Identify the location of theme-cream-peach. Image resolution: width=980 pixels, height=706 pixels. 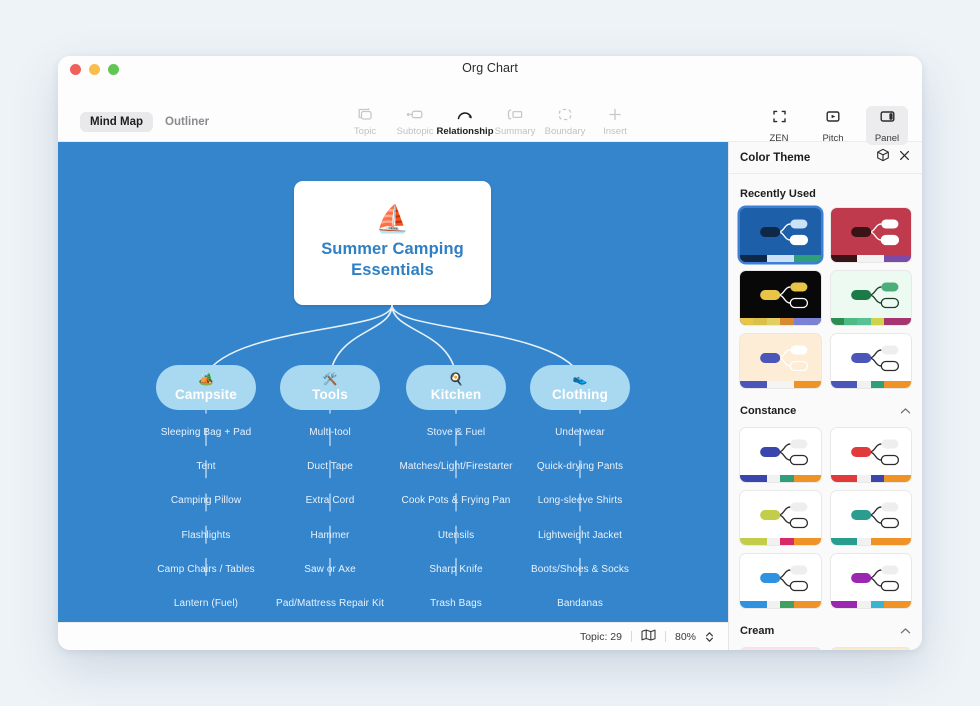
(870, 649).